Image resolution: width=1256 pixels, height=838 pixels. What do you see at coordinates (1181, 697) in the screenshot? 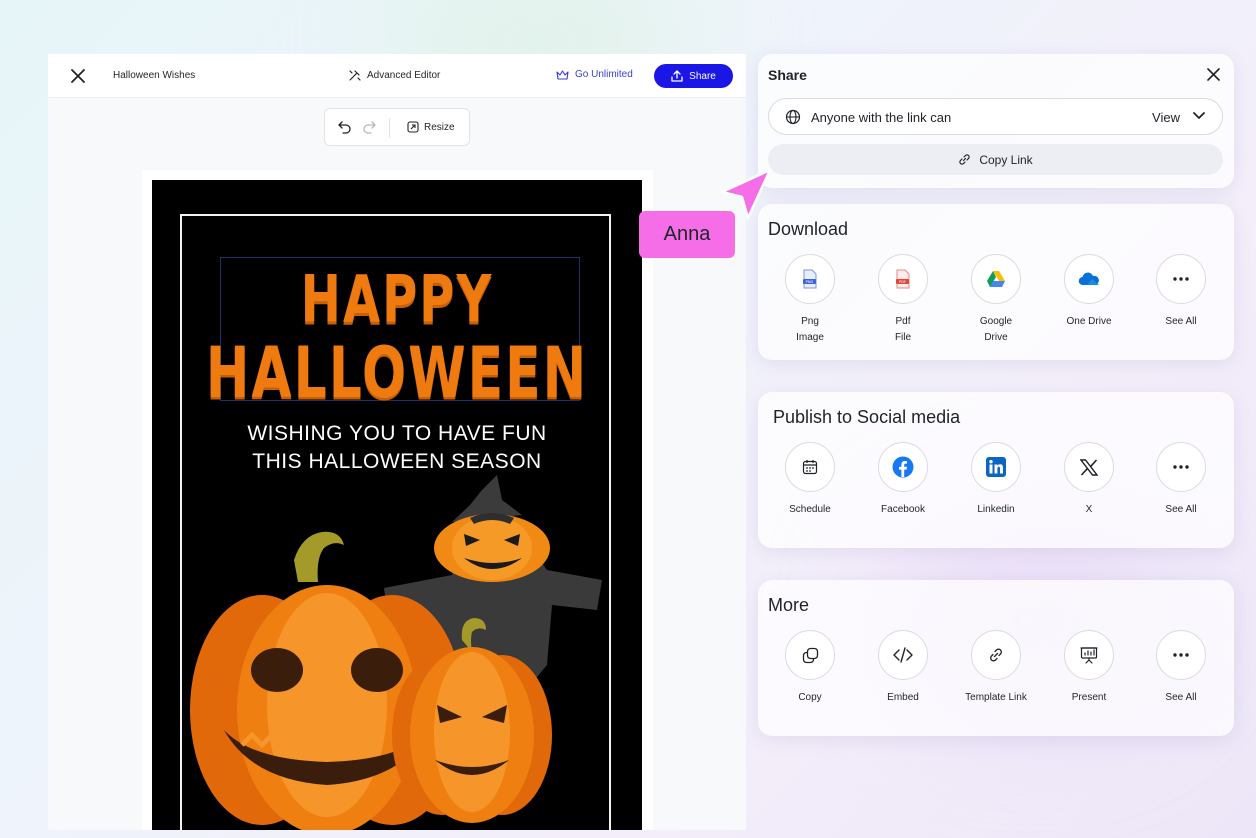
I see `more-see-all-label: See All` at bounding box center [1181, 697].